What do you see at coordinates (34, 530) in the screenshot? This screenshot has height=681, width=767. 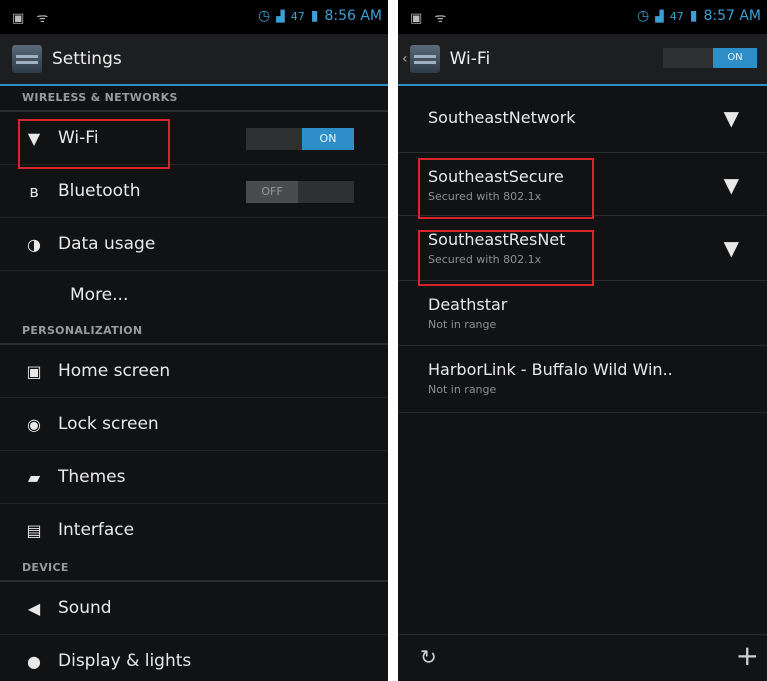 I see `interface-icon: ▤` at bounding box center [34, 530].